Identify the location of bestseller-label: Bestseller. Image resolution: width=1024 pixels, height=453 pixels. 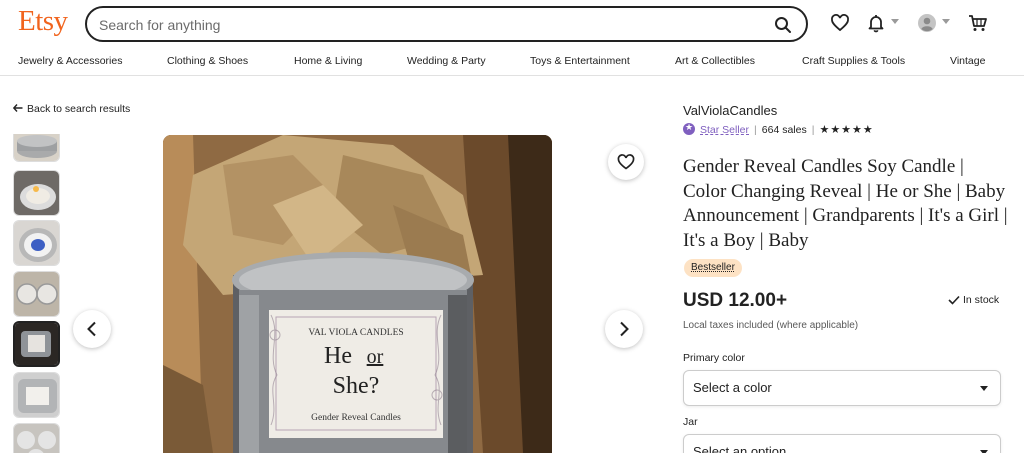
(713, 267).